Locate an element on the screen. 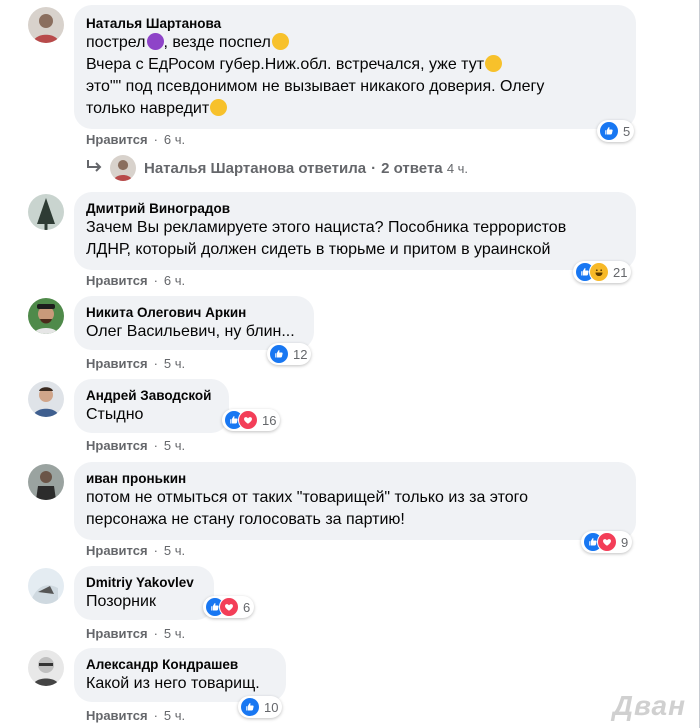 The width and height of the screenshot is (700, 728). reaction-summary: 10 is located at coordinates (260, 707).